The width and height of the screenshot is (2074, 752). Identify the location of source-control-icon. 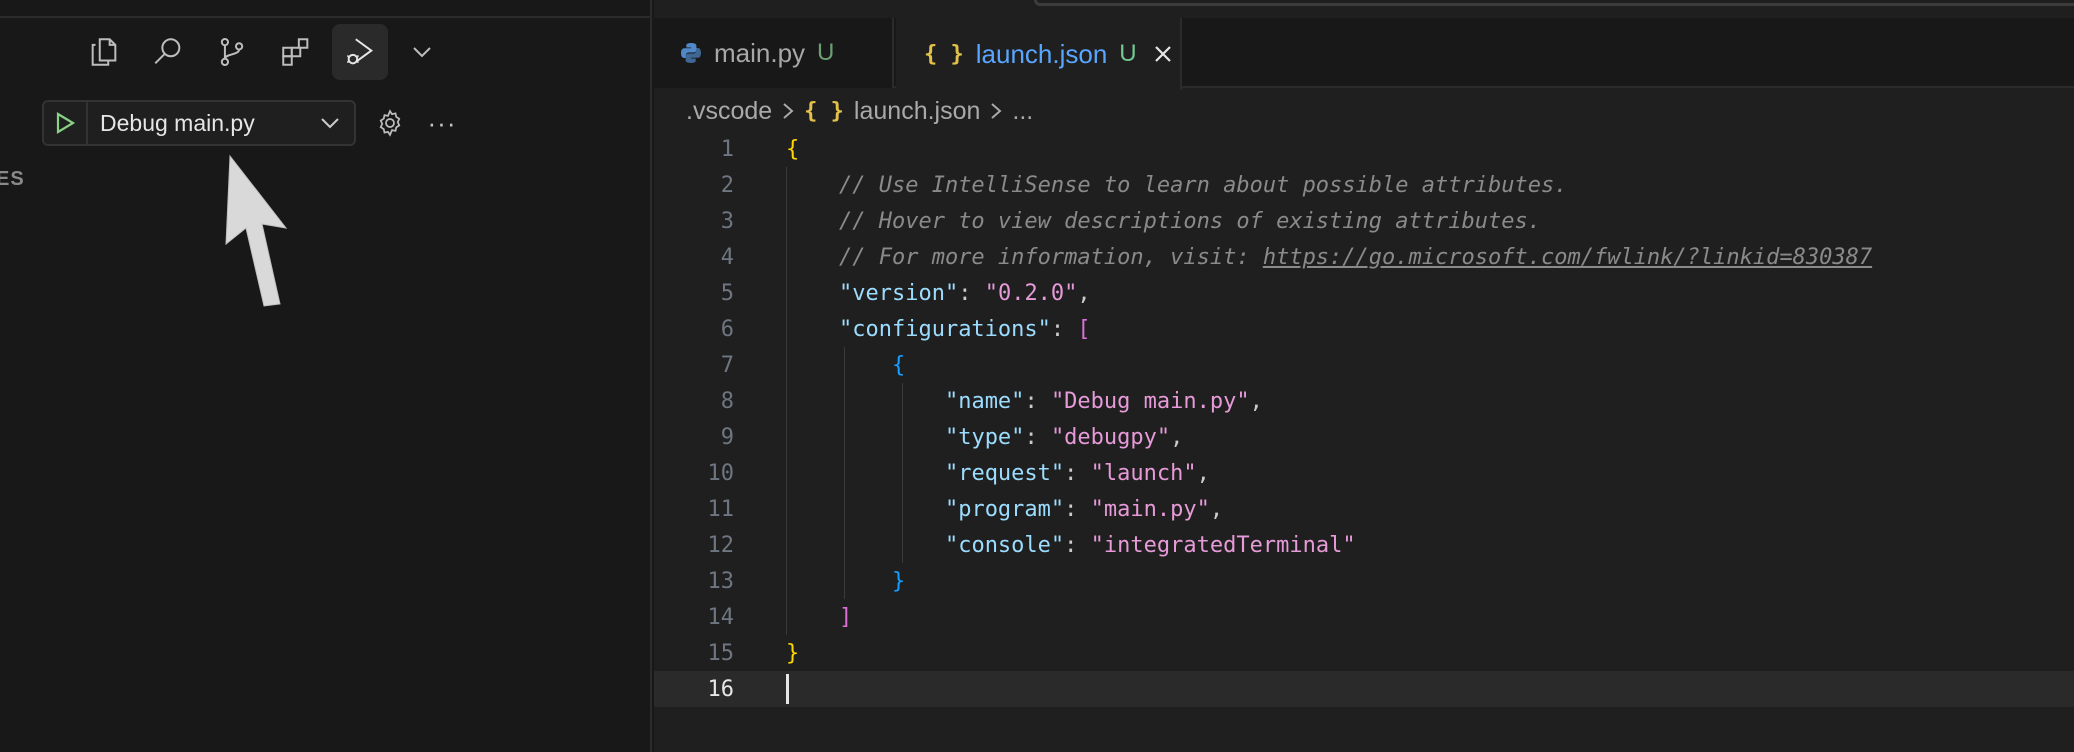
(232, 52).